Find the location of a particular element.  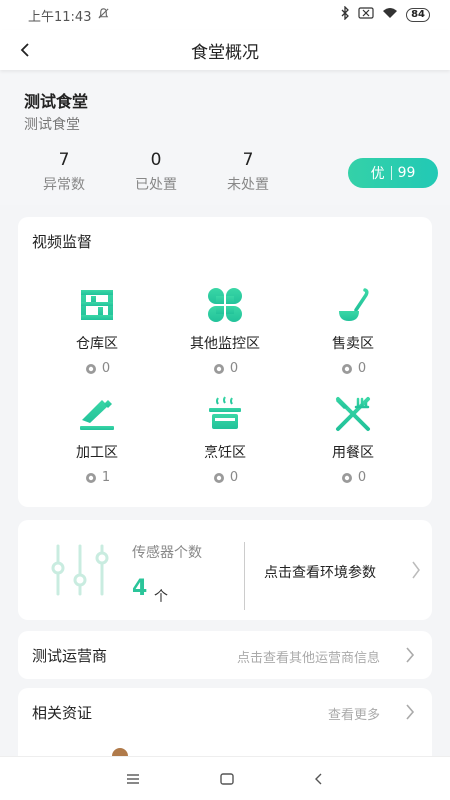

canteen-subtitle: 测试食堂 is located at coordinates (52, 125).